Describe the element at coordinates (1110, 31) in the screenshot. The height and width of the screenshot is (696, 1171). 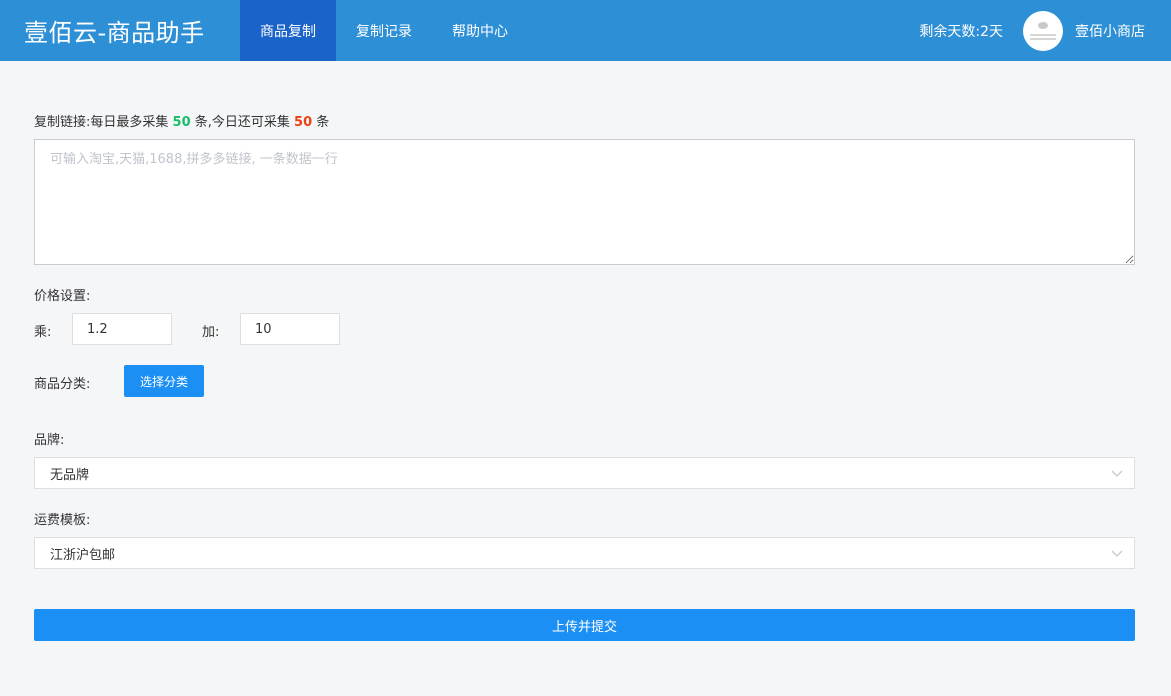
I see `shop-name: 壹佰小商店` at that location.